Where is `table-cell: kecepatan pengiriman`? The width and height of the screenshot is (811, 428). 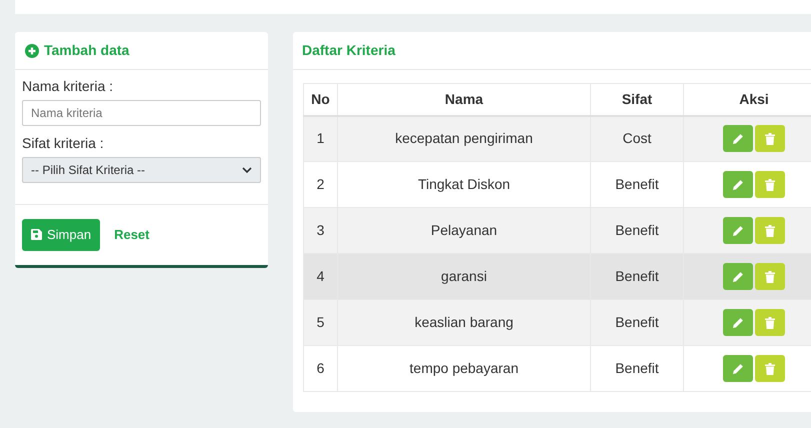
table-cell: kecepatan pengiriman is located at coordinates (464, 139).